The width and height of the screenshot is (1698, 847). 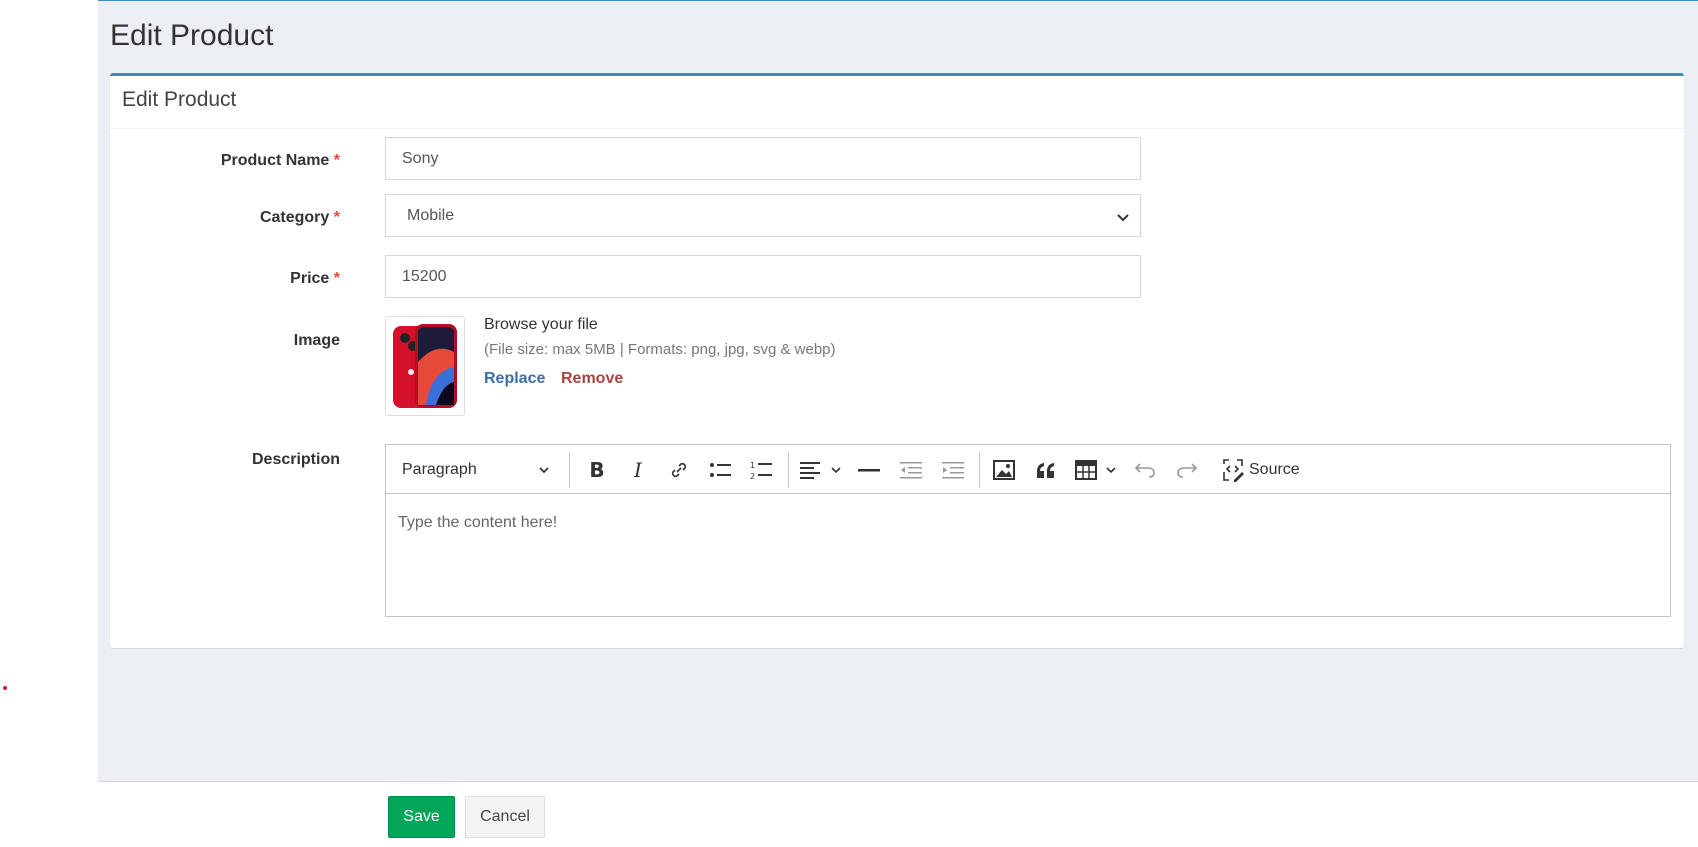 What do you see at coordinates (225, 279) in the screenshot?
I see `price-label: Price *` at bounding box center [225, 279].